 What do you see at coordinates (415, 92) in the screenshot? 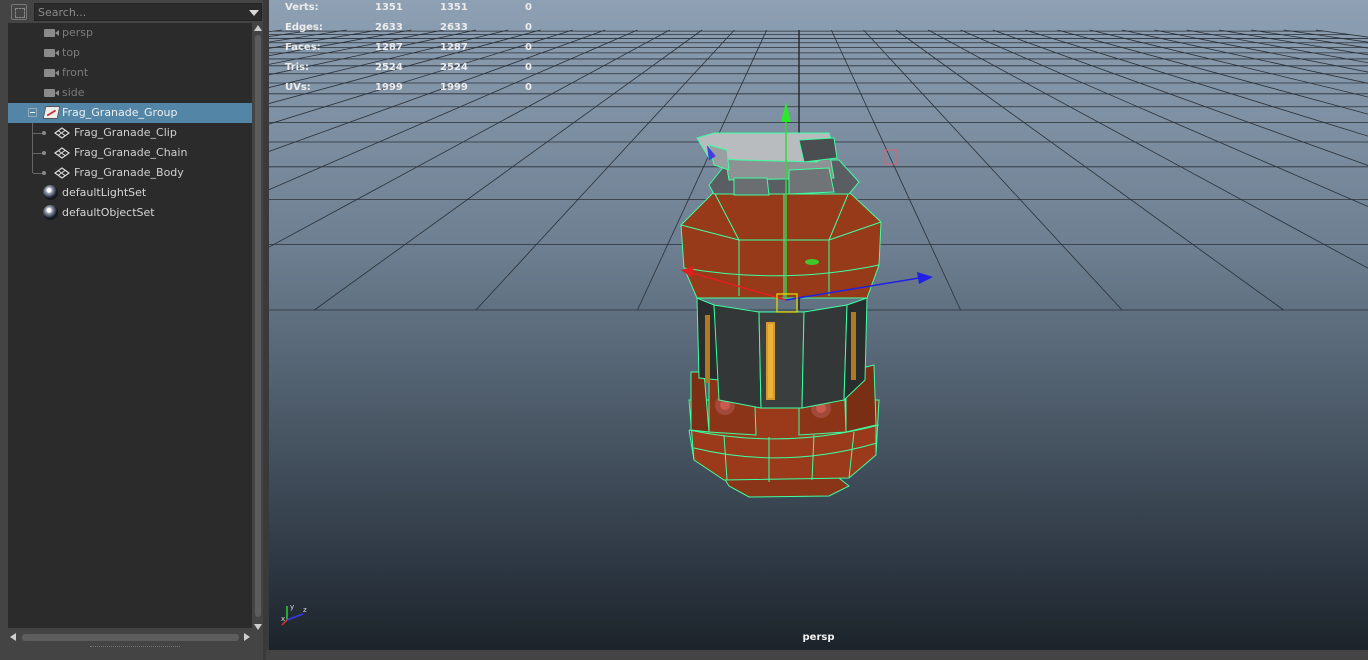
I see `hud-row-uvs: UVs: 1999 1999 0` at bounding box center [415, 92].